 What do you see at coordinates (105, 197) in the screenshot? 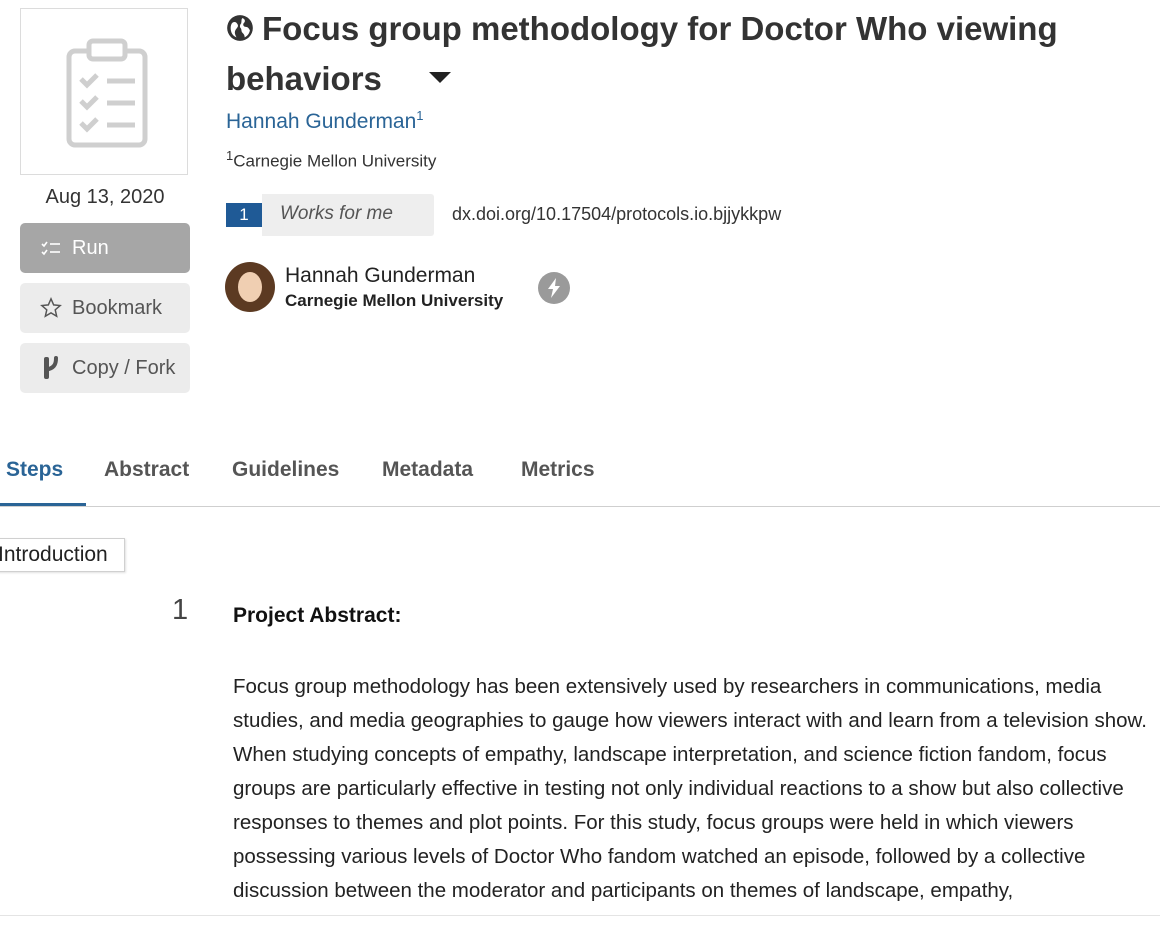
I see `published-date: Aug 13, 2020` at bounding box center [105, 197].